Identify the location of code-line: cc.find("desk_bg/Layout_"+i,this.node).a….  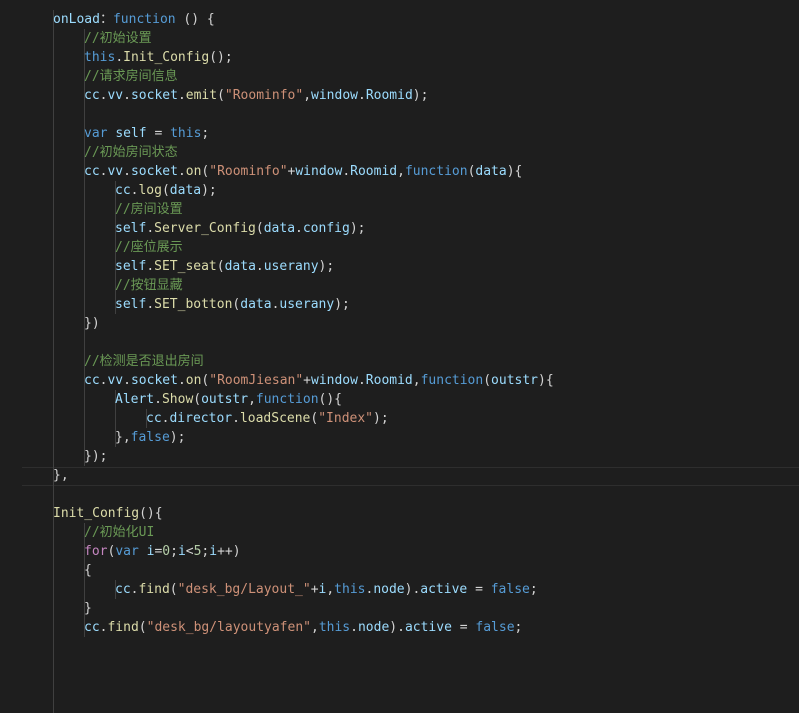
(326, 589).